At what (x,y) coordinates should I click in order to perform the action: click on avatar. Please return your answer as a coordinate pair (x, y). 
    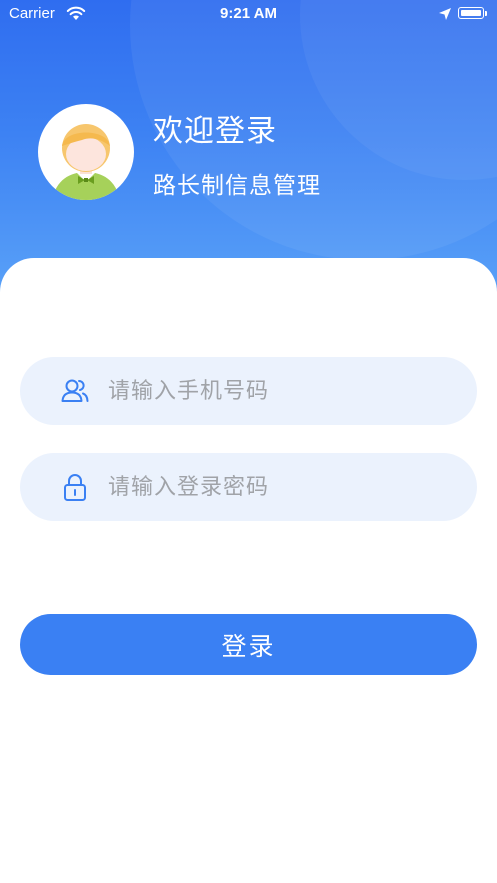
    Looking at the image, I should click on (86, 152).